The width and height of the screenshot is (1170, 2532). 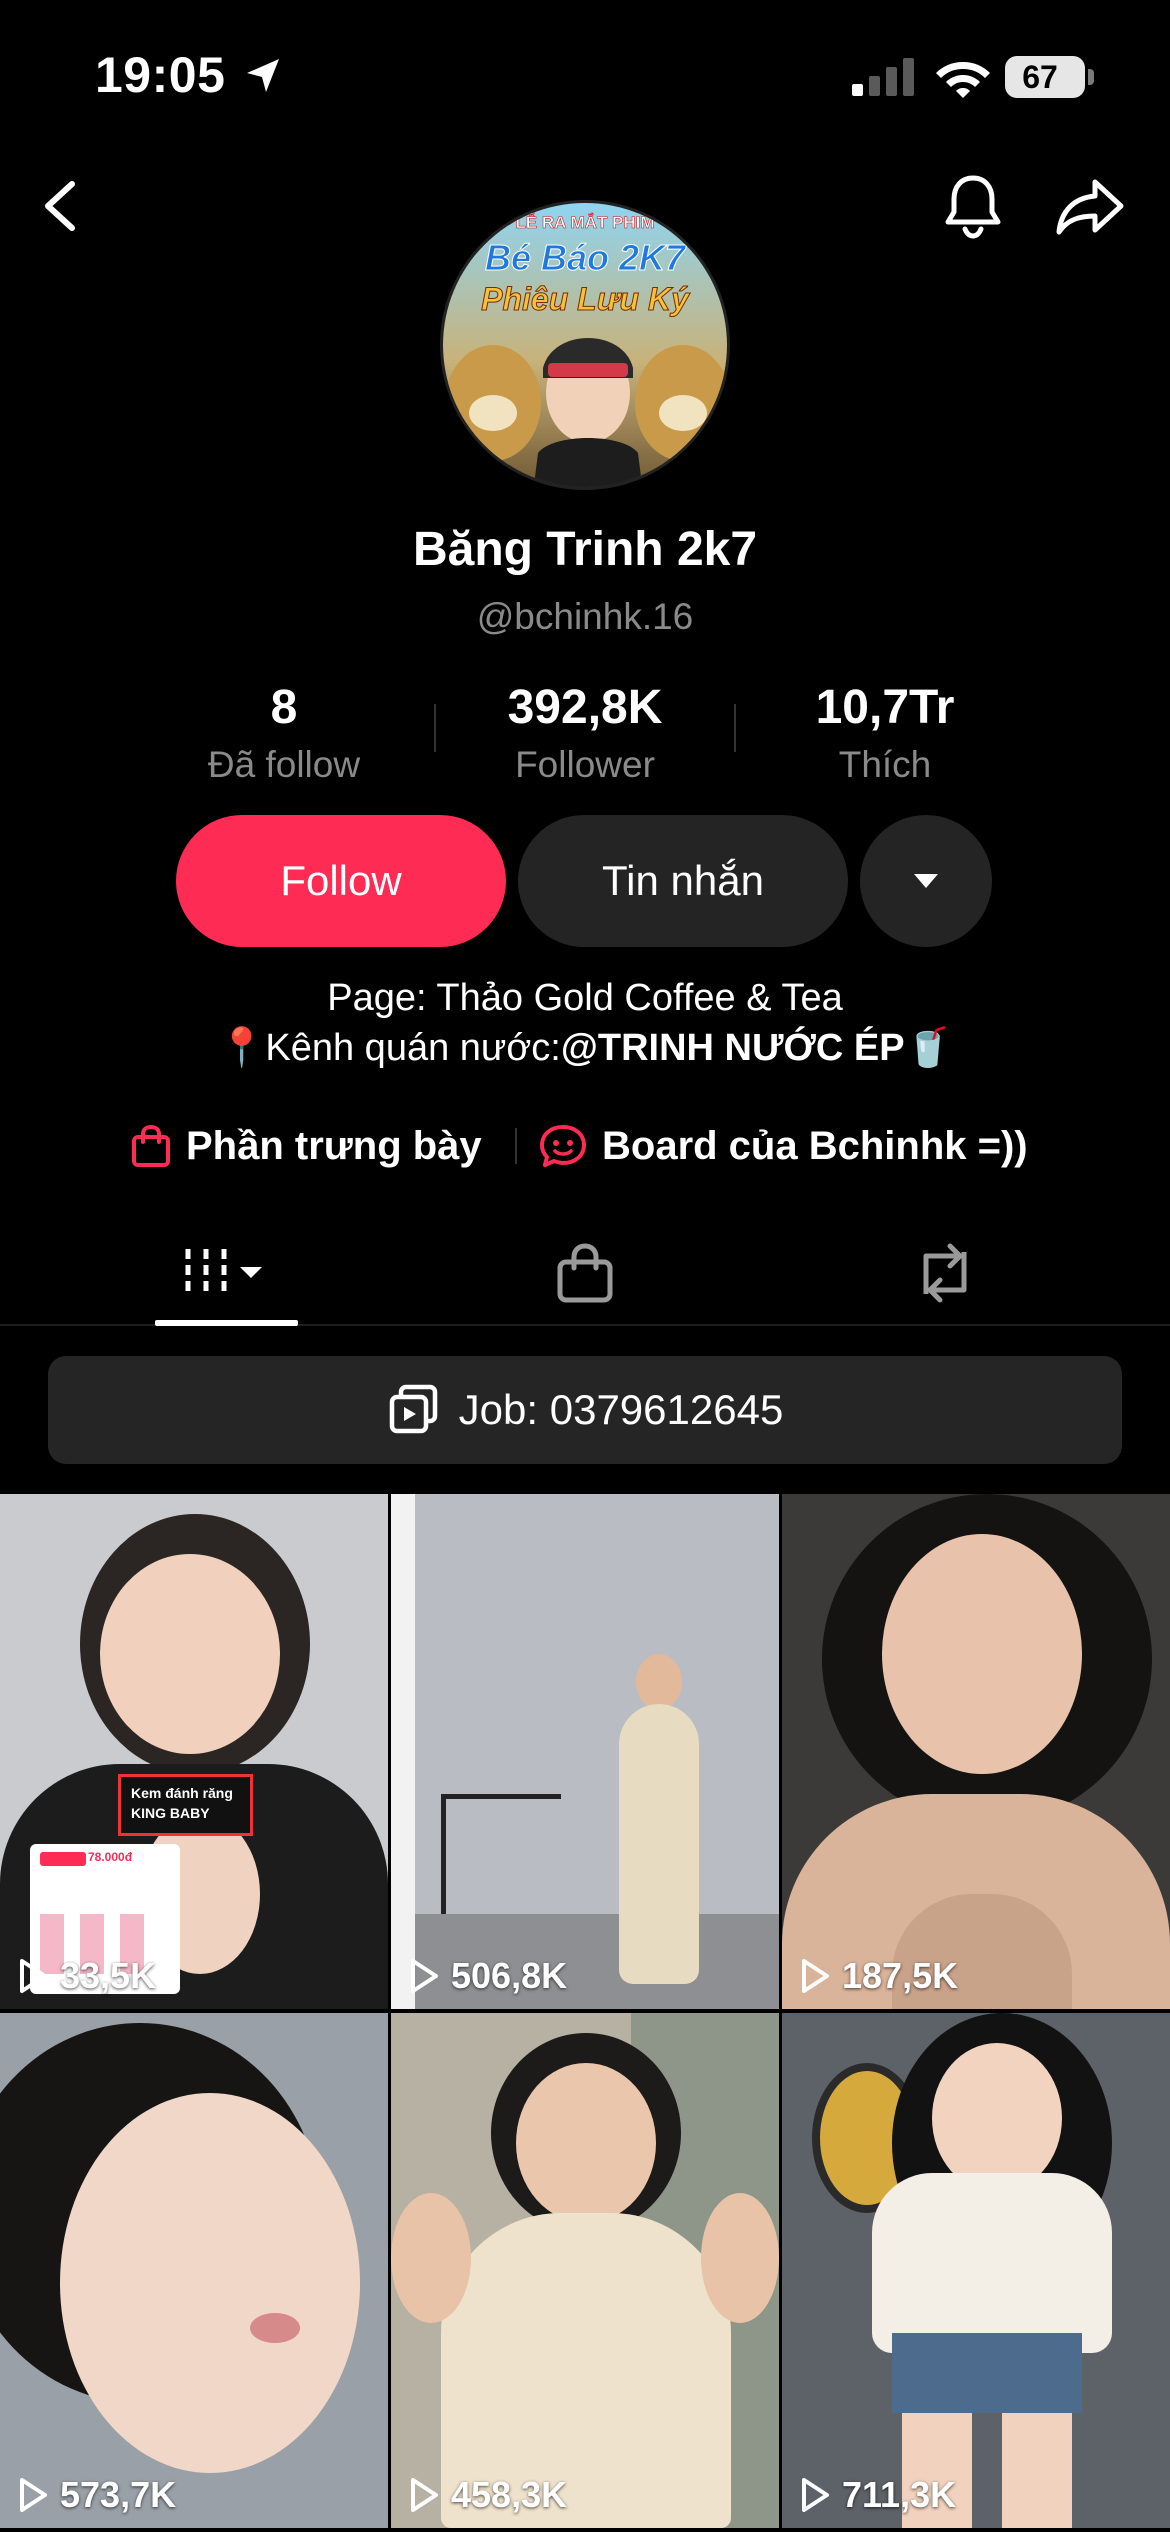 What do you see at coordinates (585, 764) in the screenshot?
I see `stat-label: Follower` at bounding box center [585, 764].